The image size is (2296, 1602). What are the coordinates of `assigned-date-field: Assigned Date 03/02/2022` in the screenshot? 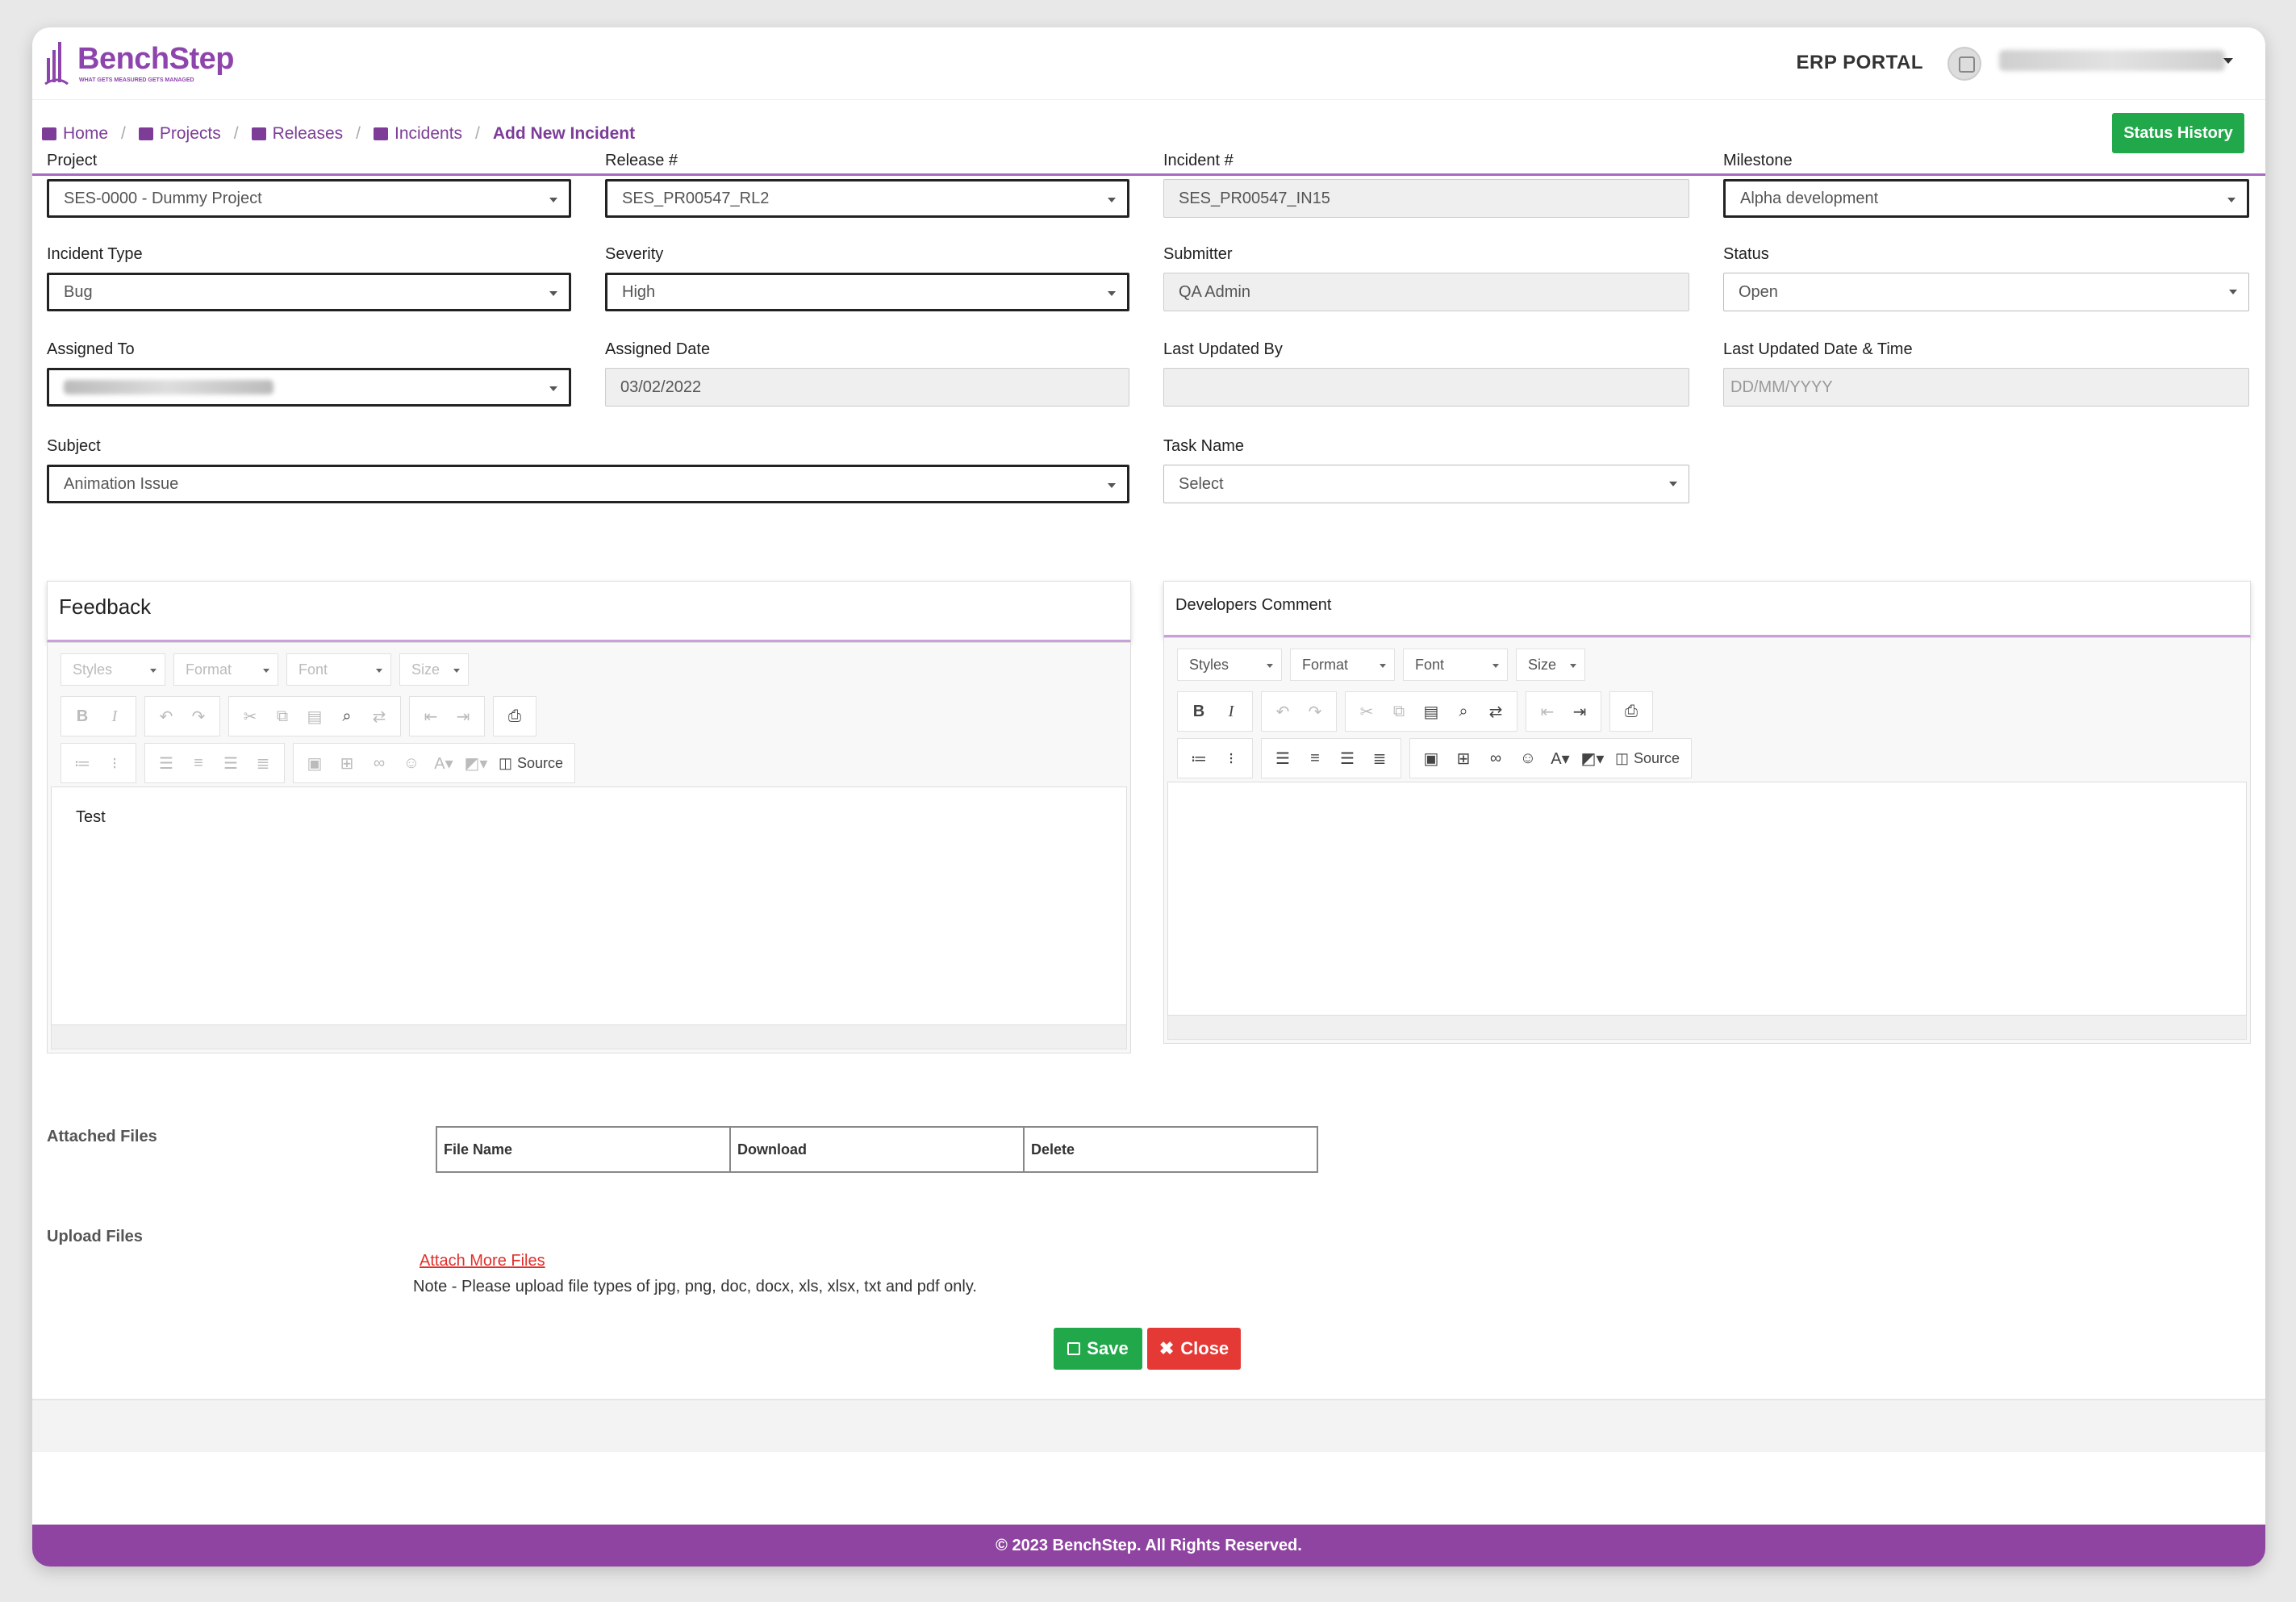 It's located at (867, 373).